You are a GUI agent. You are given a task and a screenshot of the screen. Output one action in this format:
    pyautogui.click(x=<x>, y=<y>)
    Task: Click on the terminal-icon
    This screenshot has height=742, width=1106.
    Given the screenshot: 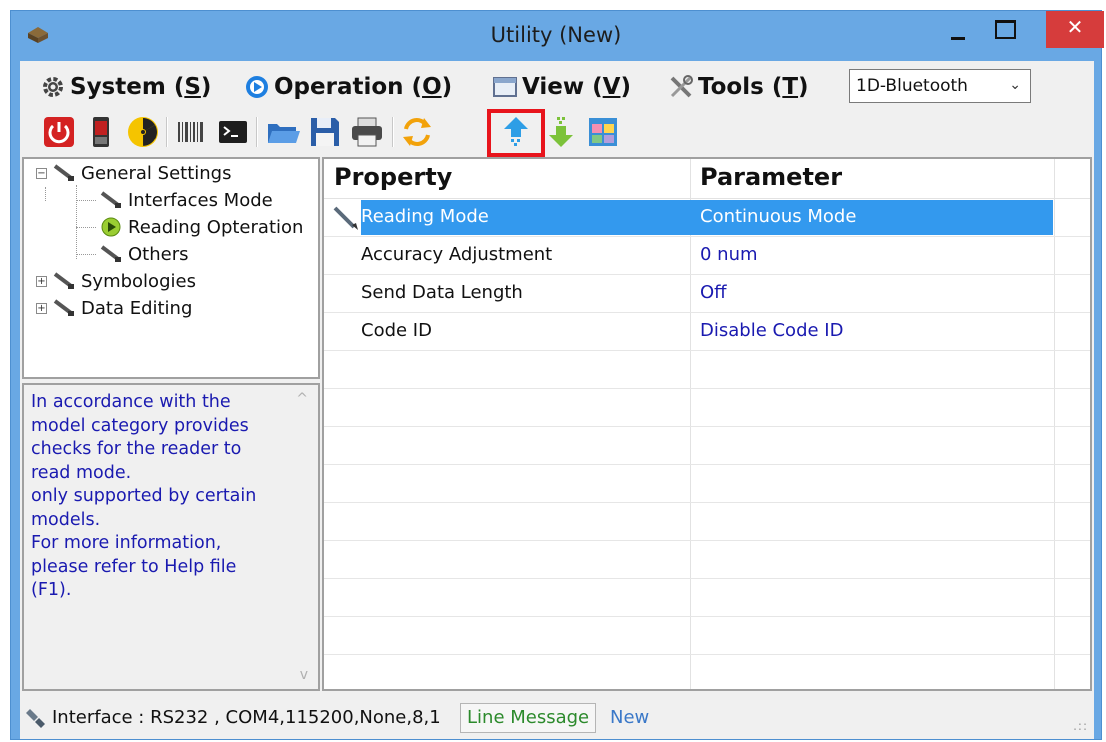 What is the action you would take?
    pyautogui.click(x=233, y=132)
    